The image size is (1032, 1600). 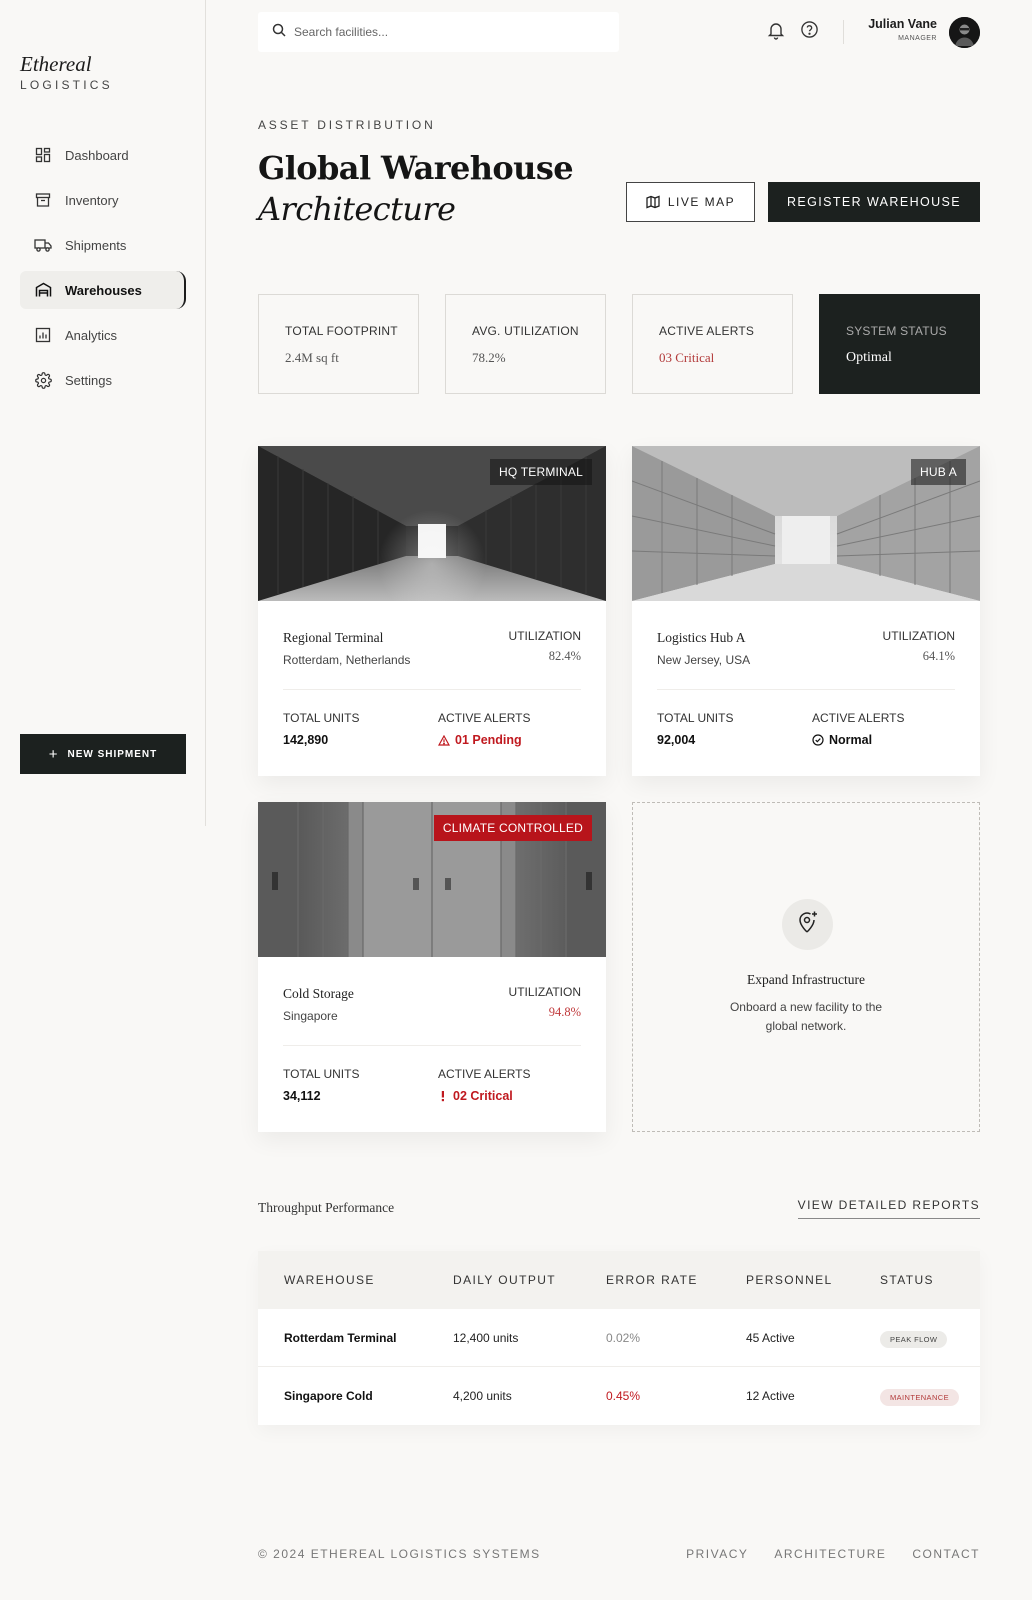 I want to click on alerts-value: Normal, so click(x=842, y=740).